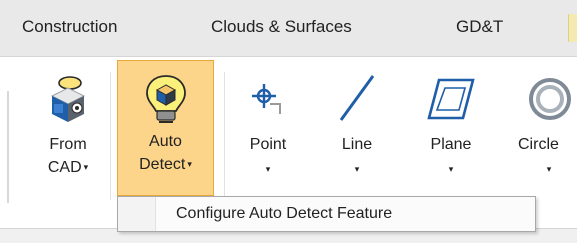 The width and height of the screenshot is (577, 243). Describe the element at coordinates (68, 144) in the screenshot. I see `from-cad-label-line1: From` at that location.